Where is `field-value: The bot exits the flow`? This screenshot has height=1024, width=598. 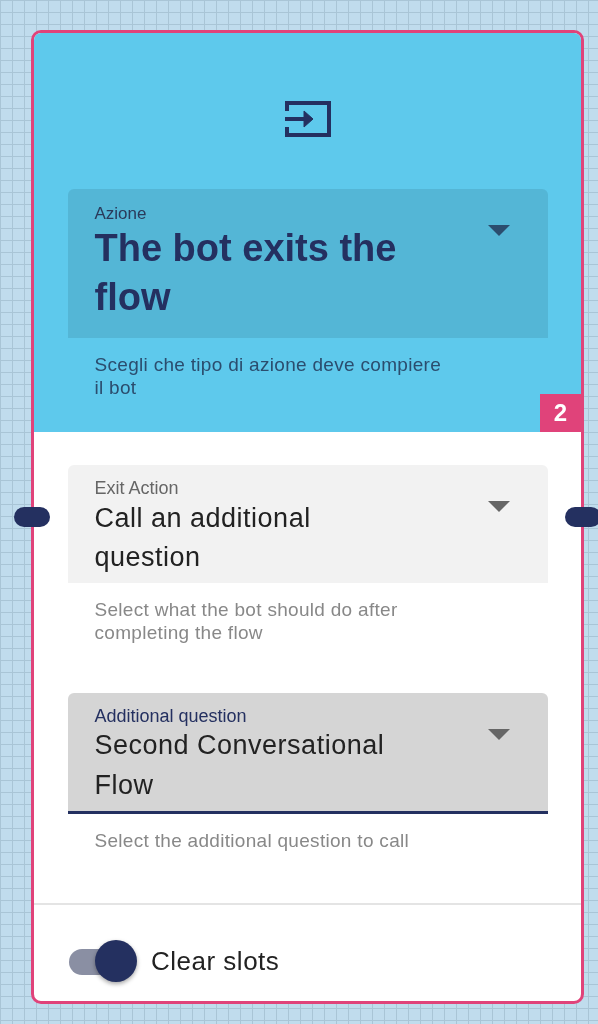 field-value: The bot exits the flow is located at coordinates (246, 273).